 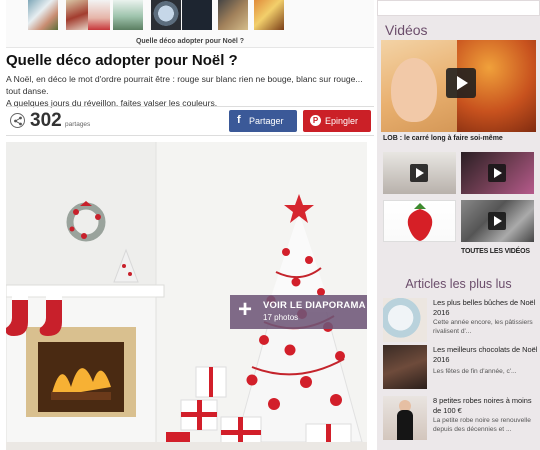 I want to click on pinterest-pin-button: P Epingler, so click(x=337, y=121).